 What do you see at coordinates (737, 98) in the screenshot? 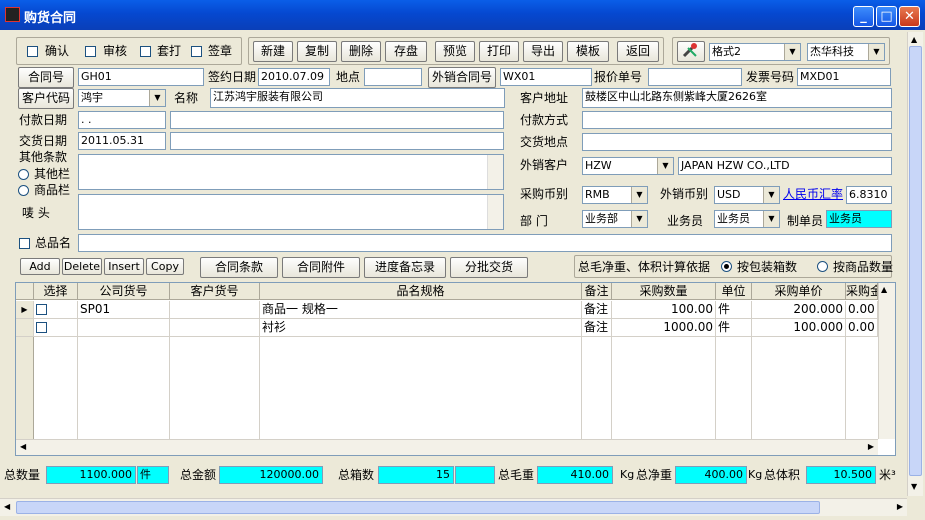
I see `customer-address-field: 鼓楼区中山北路东侧紫峰大厦2626室` at bounding box center [737, 98].